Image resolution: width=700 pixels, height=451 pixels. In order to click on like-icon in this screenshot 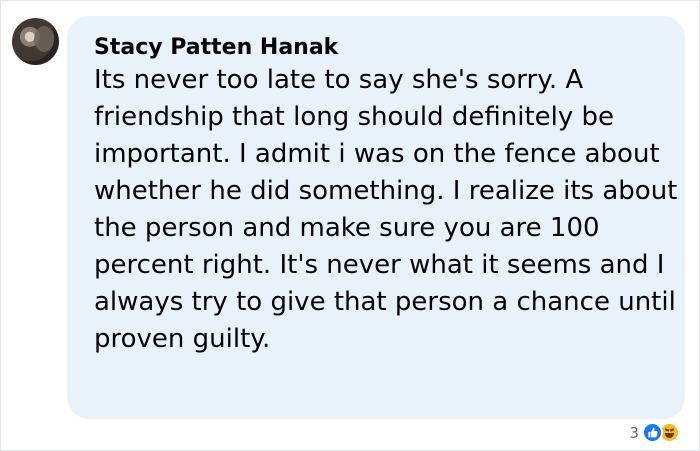, I will do `click(652, 432)`.